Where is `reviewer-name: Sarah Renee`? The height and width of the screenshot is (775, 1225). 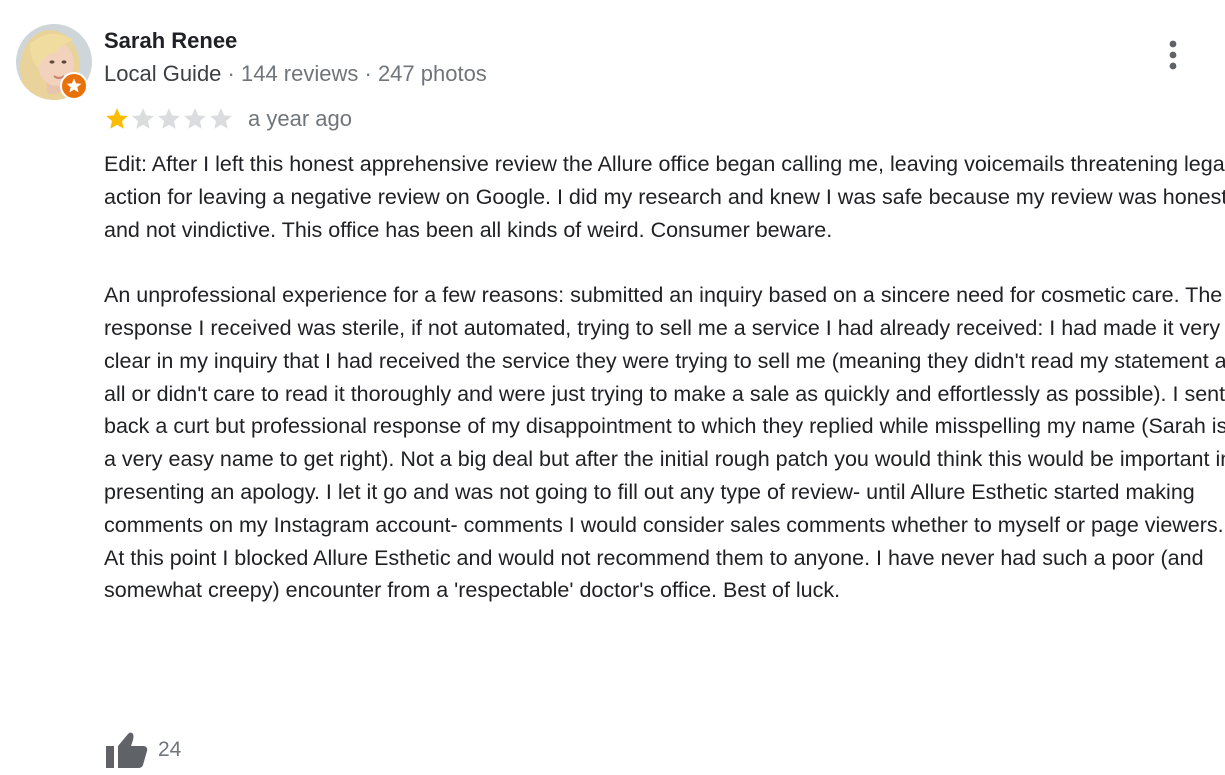
reviewer-name: Sarah Renee is located at coordinates (170, 41).